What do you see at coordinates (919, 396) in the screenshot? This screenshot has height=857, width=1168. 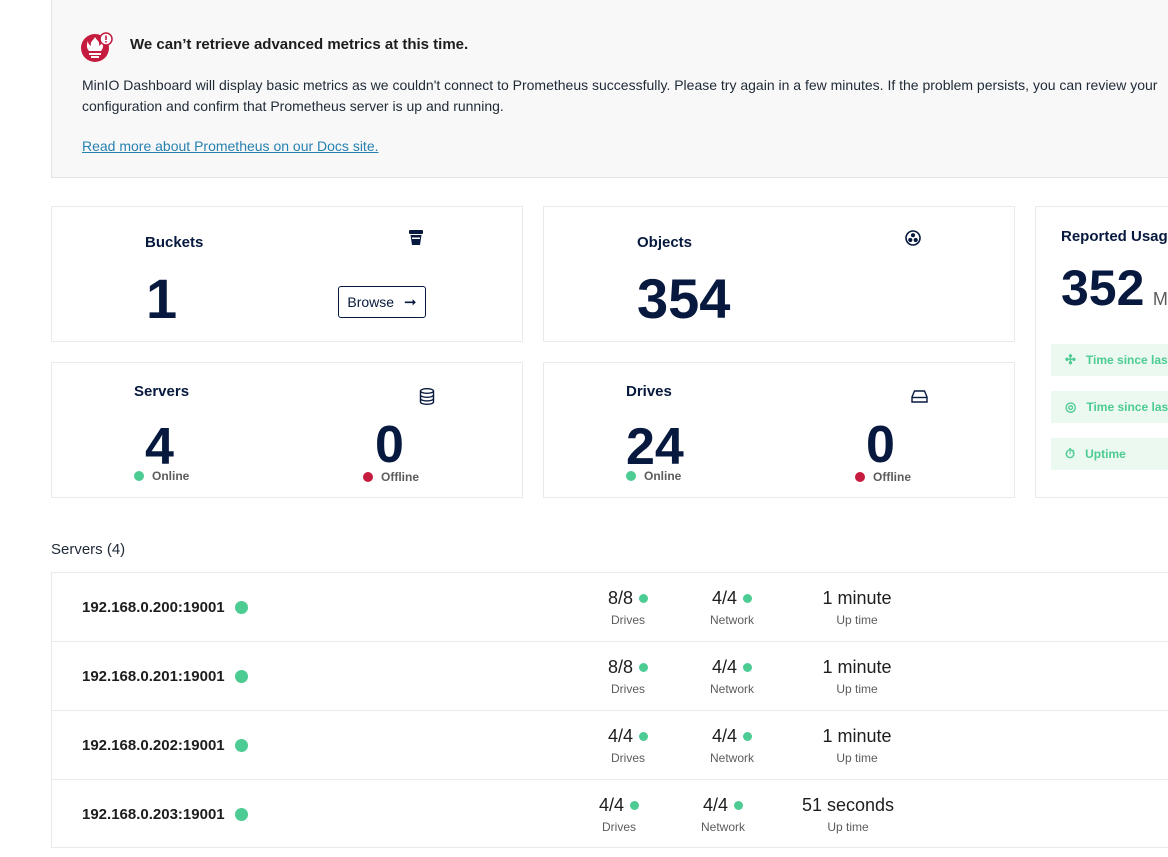 I see `drive-icon` at bounding box center [919, 396].